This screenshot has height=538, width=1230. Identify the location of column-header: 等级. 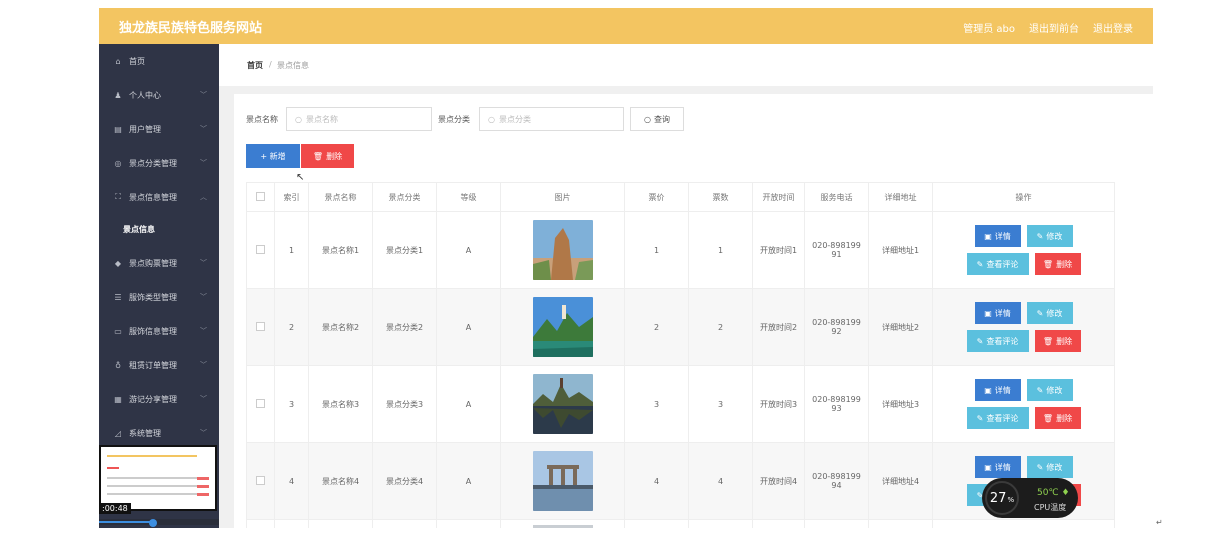
(468, 197).